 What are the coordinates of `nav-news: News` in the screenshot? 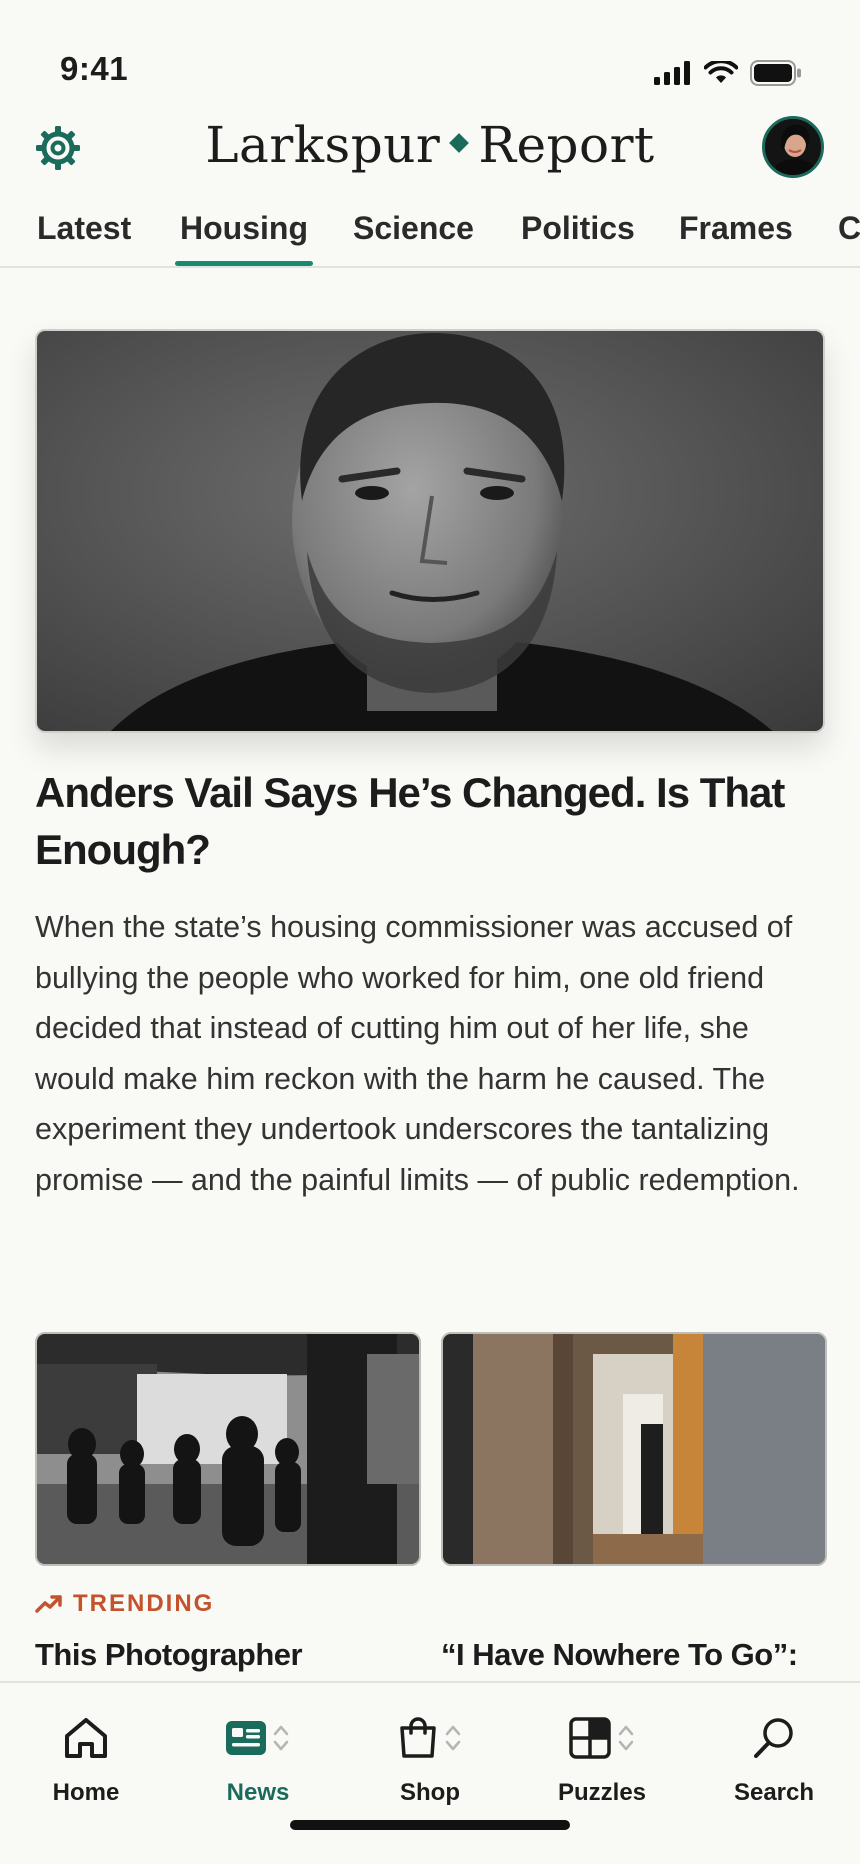 It's located at (258, 1760).